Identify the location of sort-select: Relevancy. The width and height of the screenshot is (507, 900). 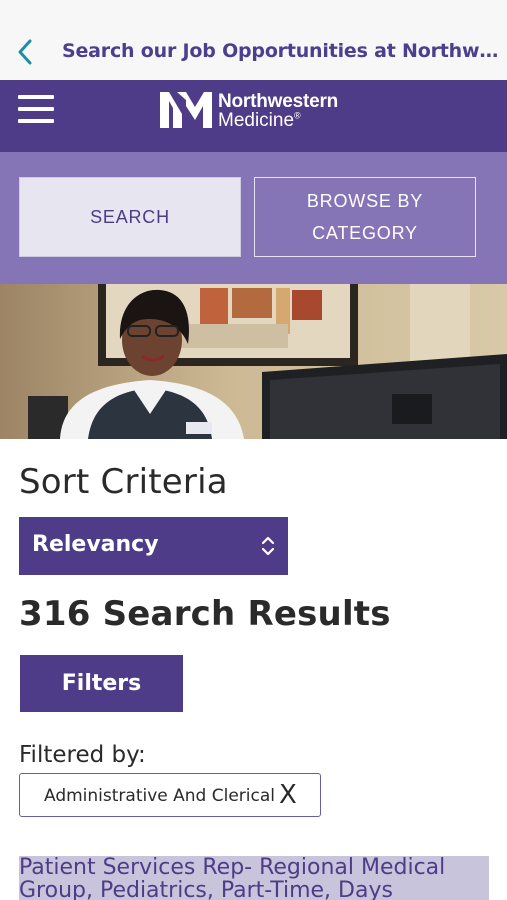
(153, 546).